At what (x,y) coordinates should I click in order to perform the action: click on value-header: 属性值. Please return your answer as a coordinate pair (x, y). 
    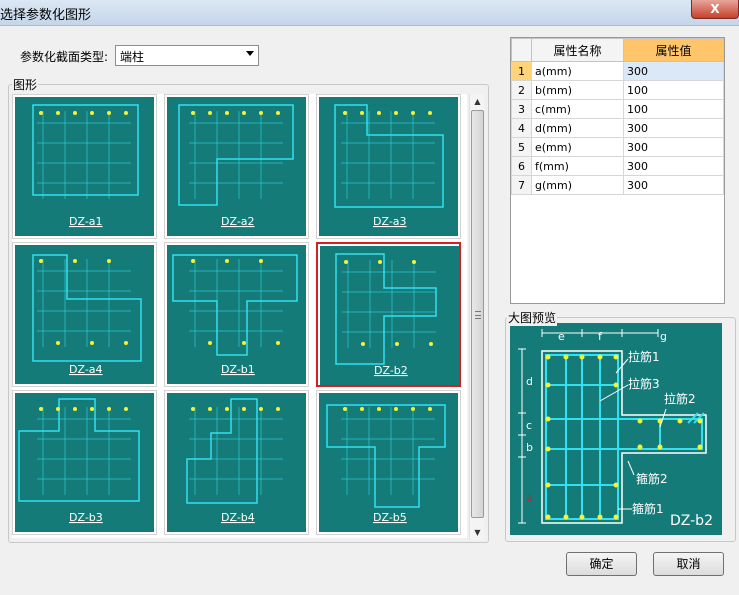
    Looking at the image, I should click on (673, 50).